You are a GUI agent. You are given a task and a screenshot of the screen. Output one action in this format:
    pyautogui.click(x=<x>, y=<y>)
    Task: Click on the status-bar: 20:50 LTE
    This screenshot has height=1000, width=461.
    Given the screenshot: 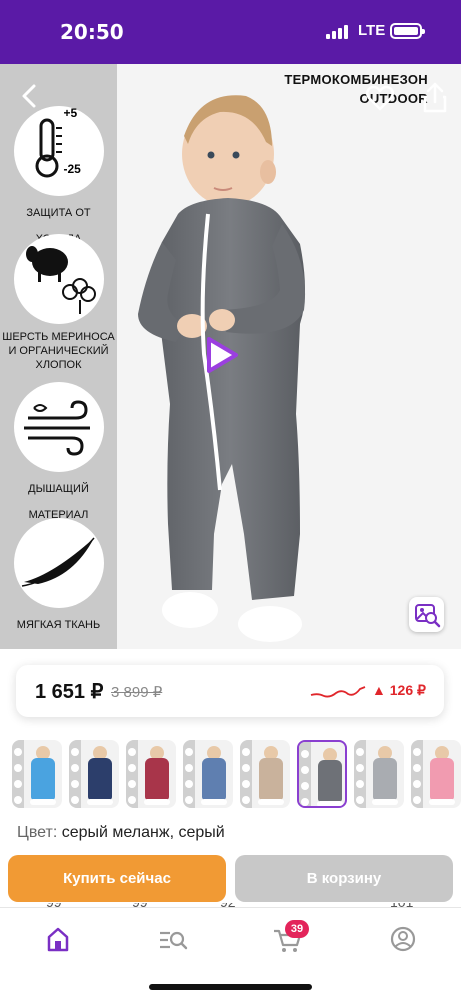 What is the action you would take?
    pyautogui.click(x=230, y=32)
    